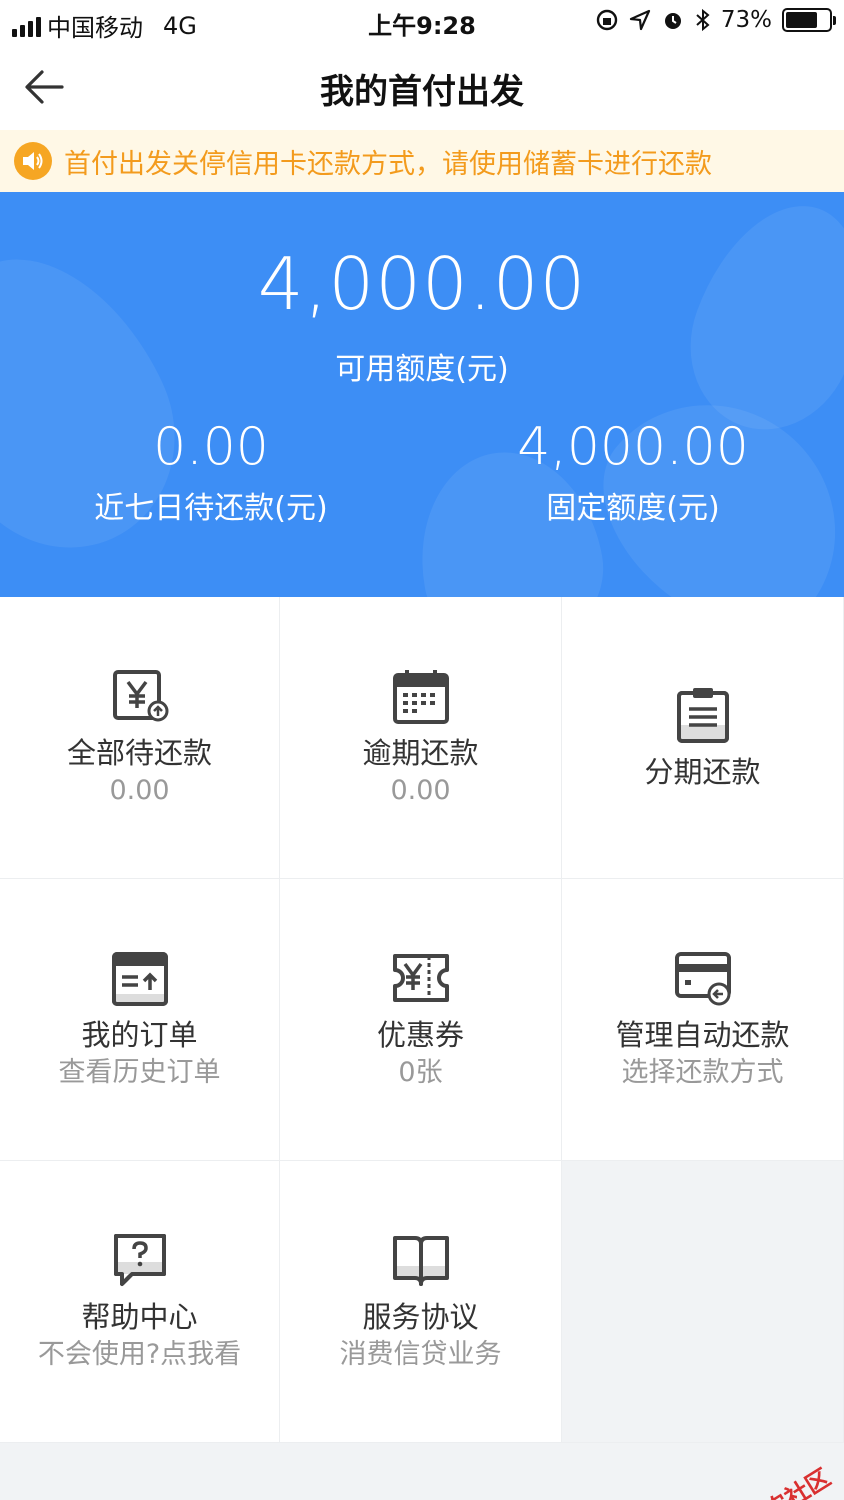 This screenshot has height=1500, width=844. Describe the element at coordinates (702, 771) in the screenshot. I see `cell-title: 分期还款` at that location.